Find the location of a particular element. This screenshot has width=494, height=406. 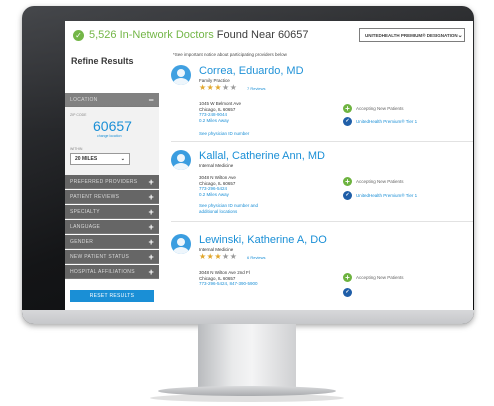

sidebar-section-label: HOSPITAL AFFILIATIONS is located at coordinates (102, 271).